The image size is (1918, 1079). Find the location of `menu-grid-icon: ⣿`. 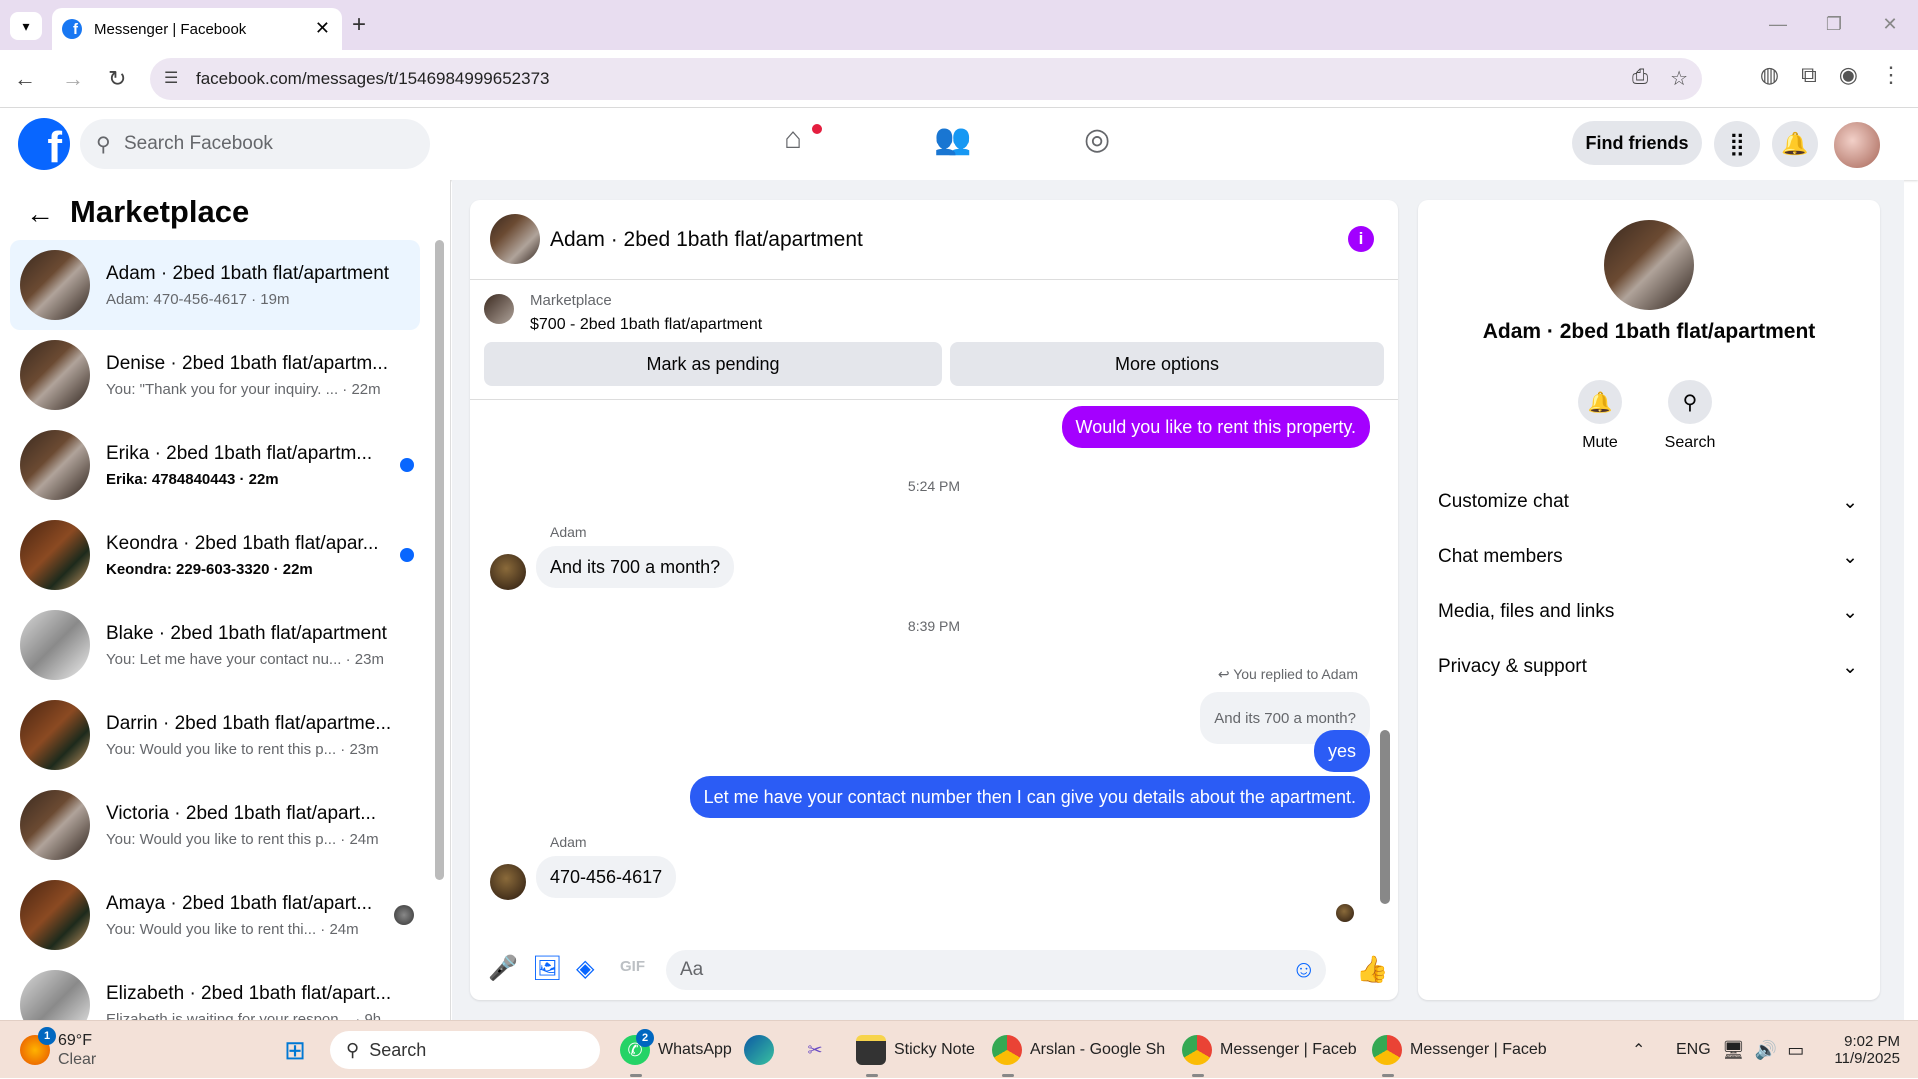

menu-grid-icon: ⣿ is located at coordinates (1737, 144).